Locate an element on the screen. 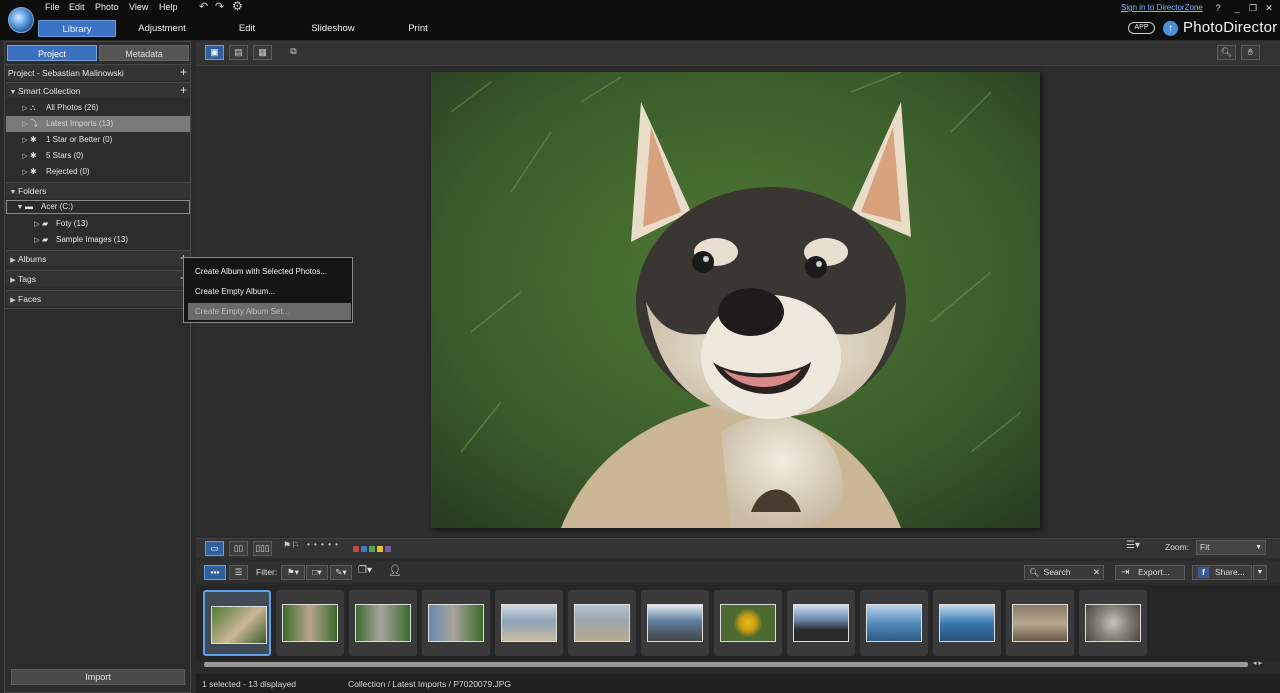  menu-edit: Edit is located at coordinates (77, 7).